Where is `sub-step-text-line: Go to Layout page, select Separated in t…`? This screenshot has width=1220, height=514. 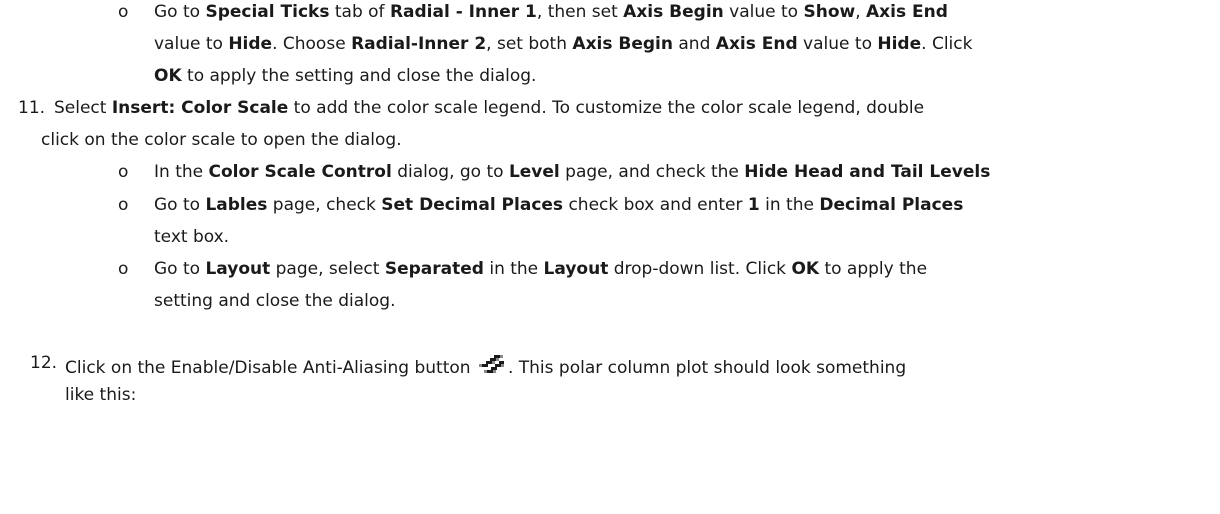
sub-step-text-line: Go to Layout page, select Separated in t… is located at coordinates (541, 269).